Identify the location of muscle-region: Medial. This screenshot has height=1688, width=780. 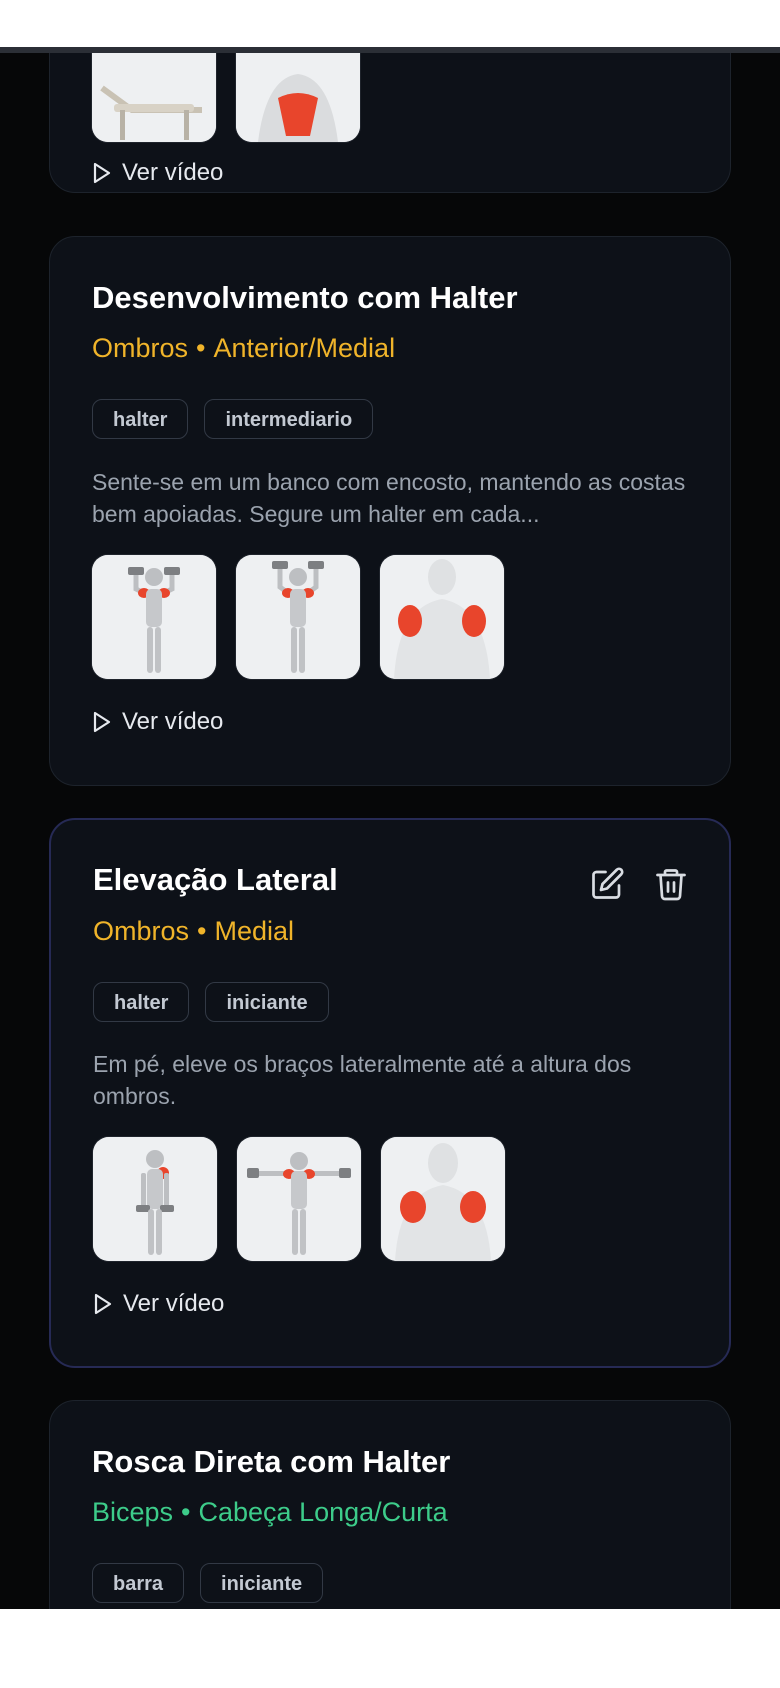
(254, 931).